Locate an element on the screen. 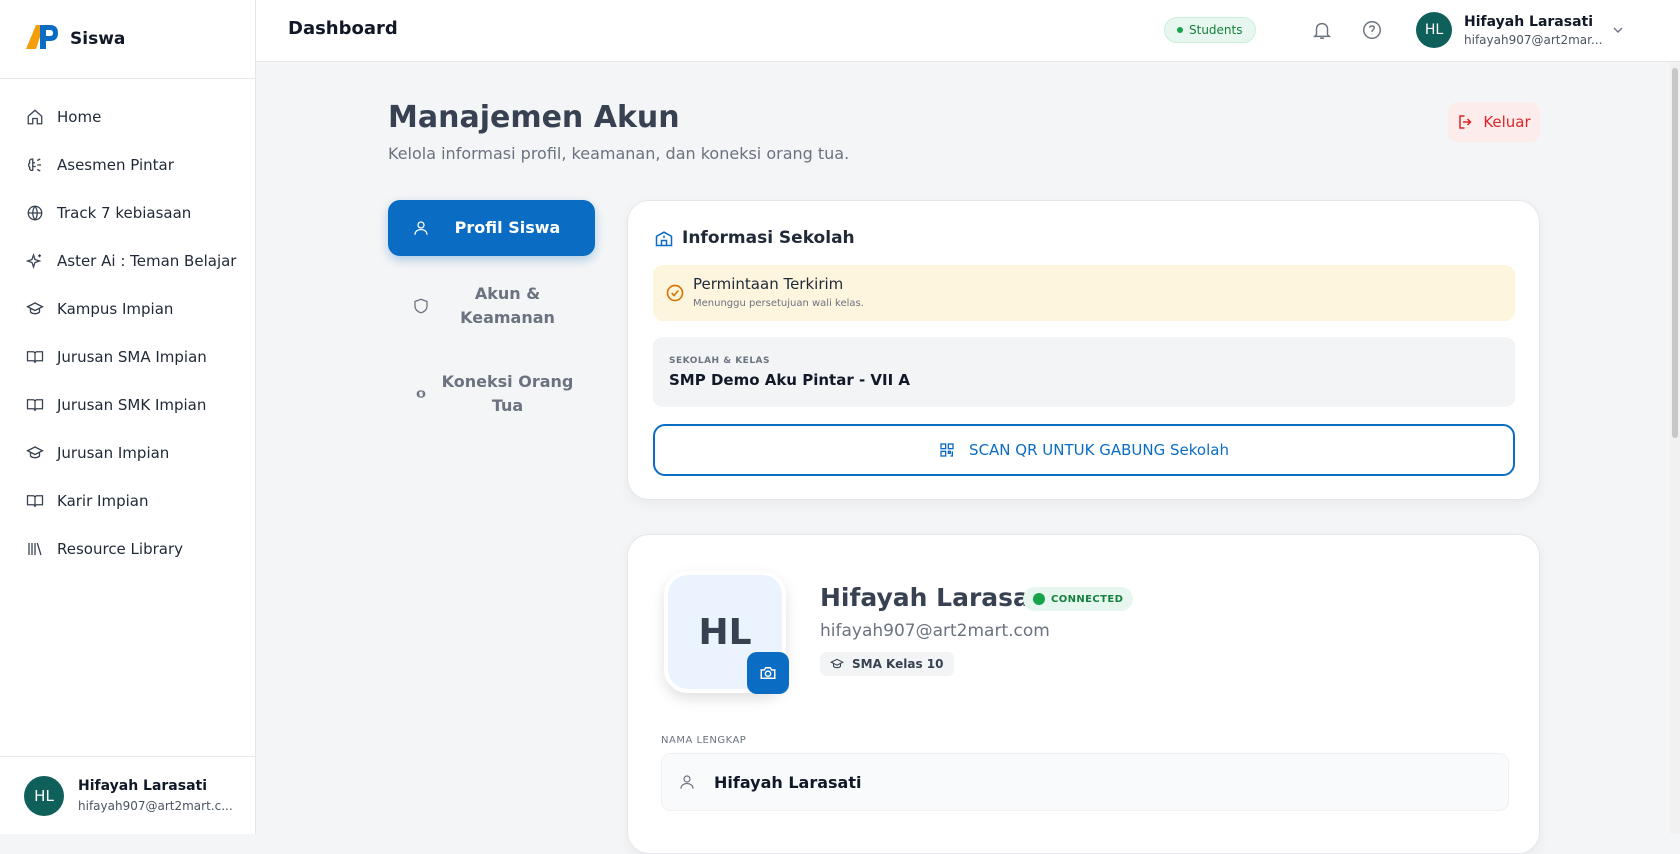 The height and width of the screenshot is (854, 1680). section-title: Informasi Sekolah is located at coordinates (754, 238).